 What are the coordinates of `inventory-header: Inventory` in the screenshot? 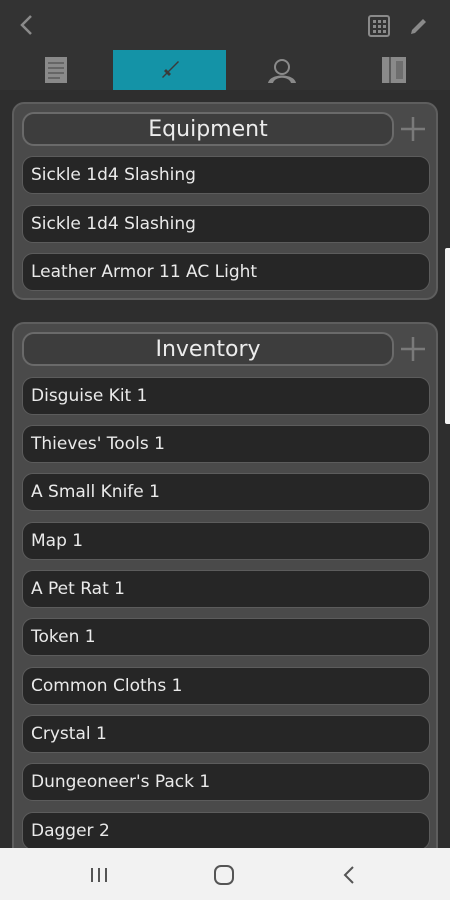 It's located at (225, 345).